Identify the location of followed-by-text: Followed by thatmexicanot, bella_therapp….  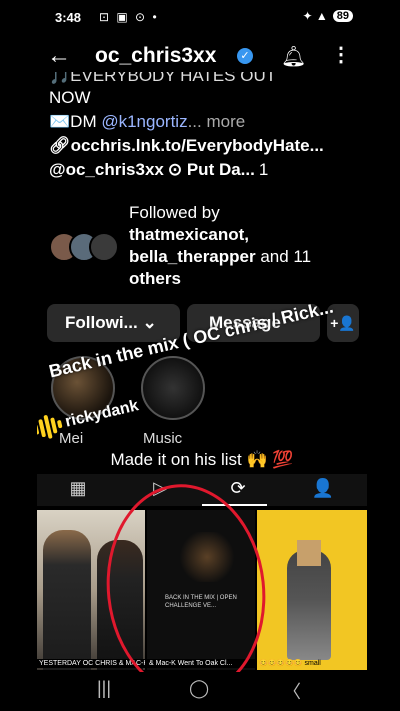
(244, 246).